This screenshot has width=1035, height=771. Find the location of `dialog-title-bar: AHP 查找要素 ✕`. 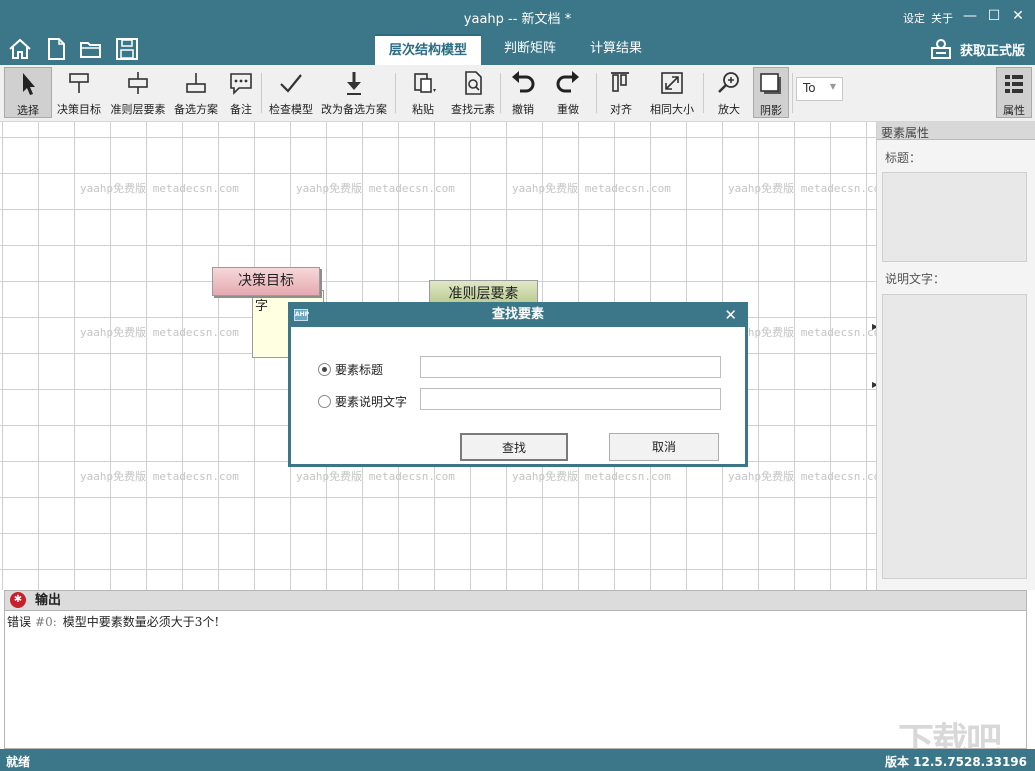

dialog-title-bar: AHP 查找要素 ✕ is located at coordinates (518, 316).